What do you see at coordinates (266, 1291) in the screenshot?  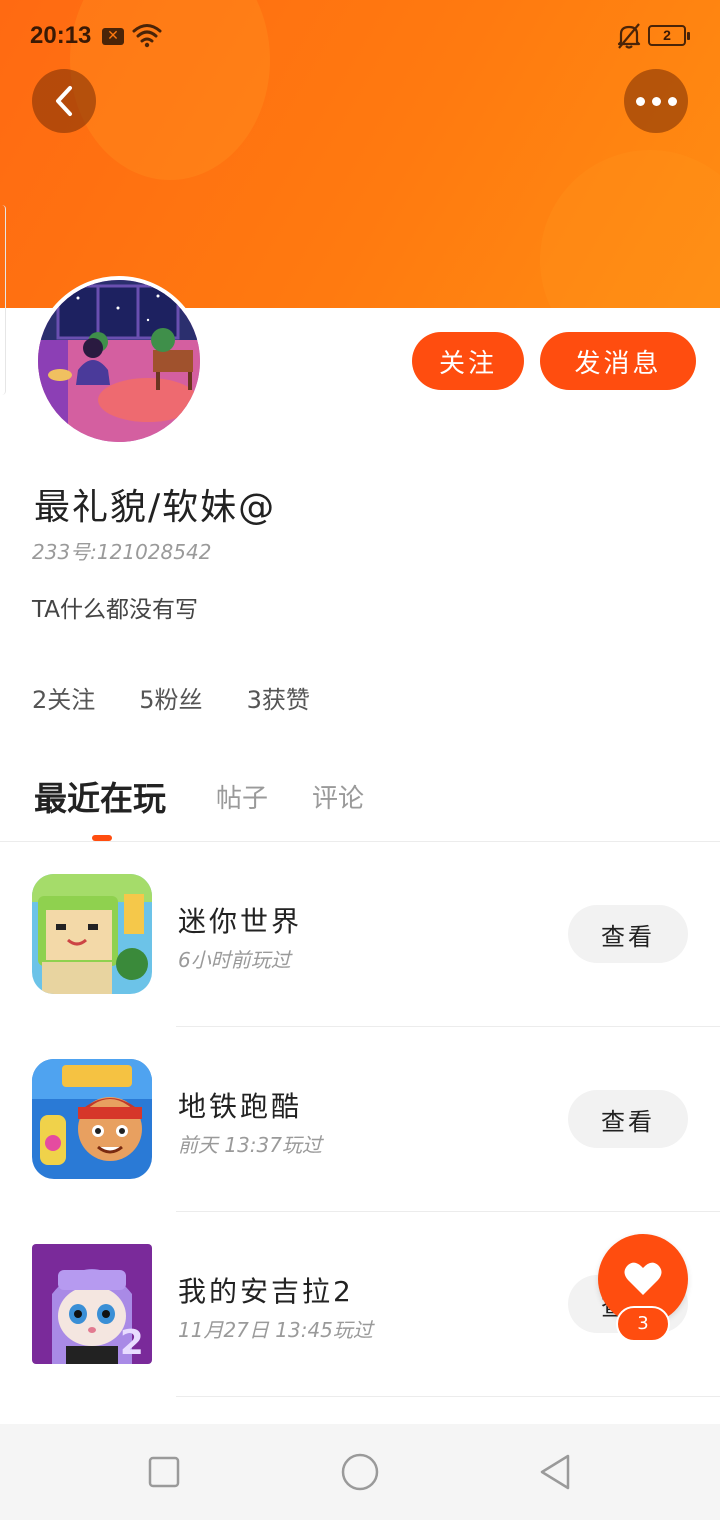 I see `game-name: 我的安吉拉2` at bounding box center [266, 1291].